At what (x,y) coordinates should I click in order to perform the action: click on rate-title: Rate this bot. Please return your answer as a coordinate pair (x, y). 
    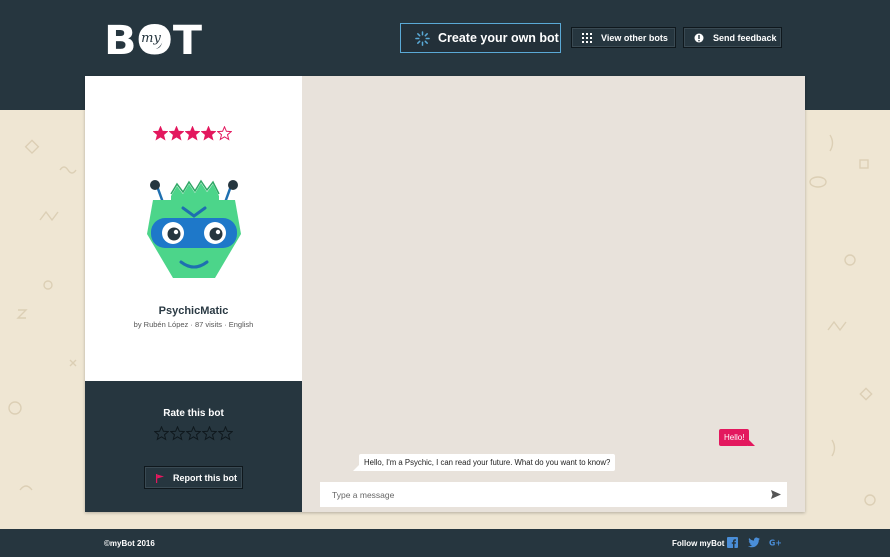
    Looking at the image, I should click on (193, 413).